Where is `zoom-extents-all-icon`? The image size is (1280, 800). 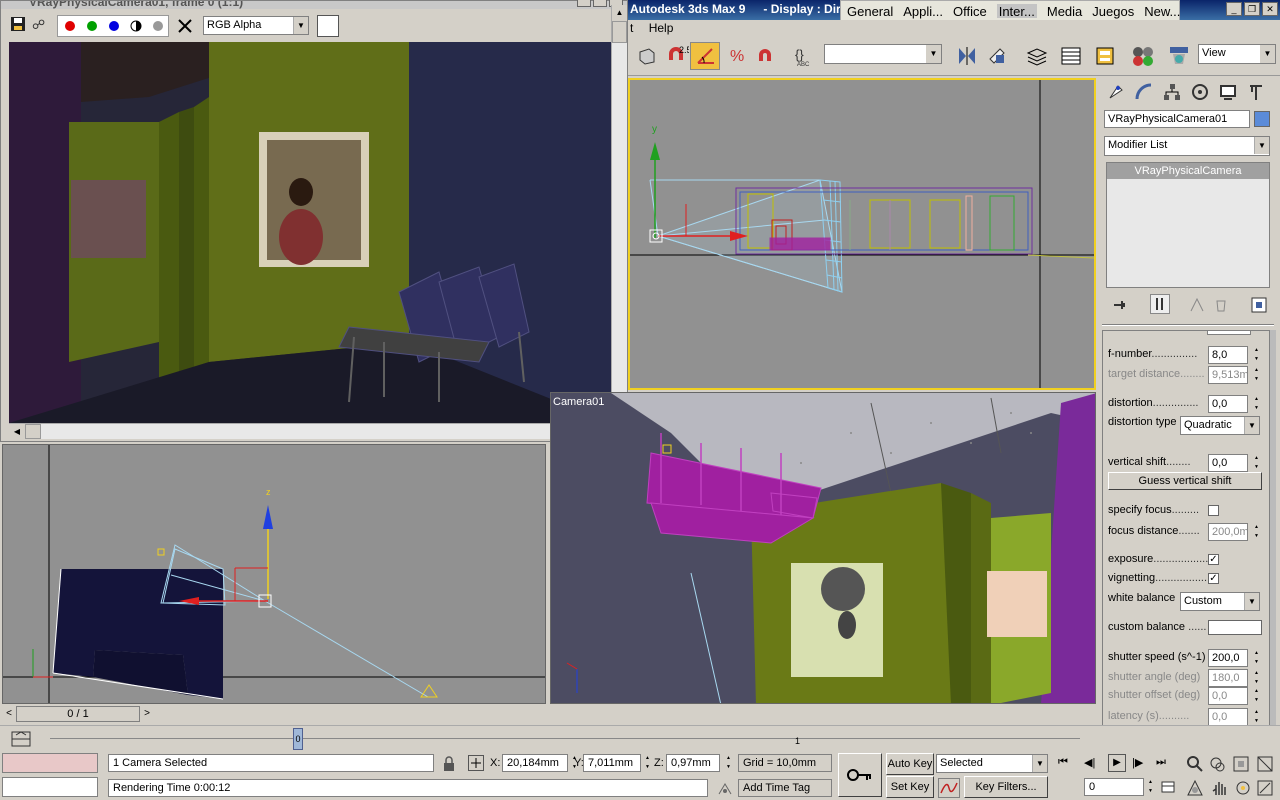 zoom-extents-all-icon is located at coordinates (1265, 765).